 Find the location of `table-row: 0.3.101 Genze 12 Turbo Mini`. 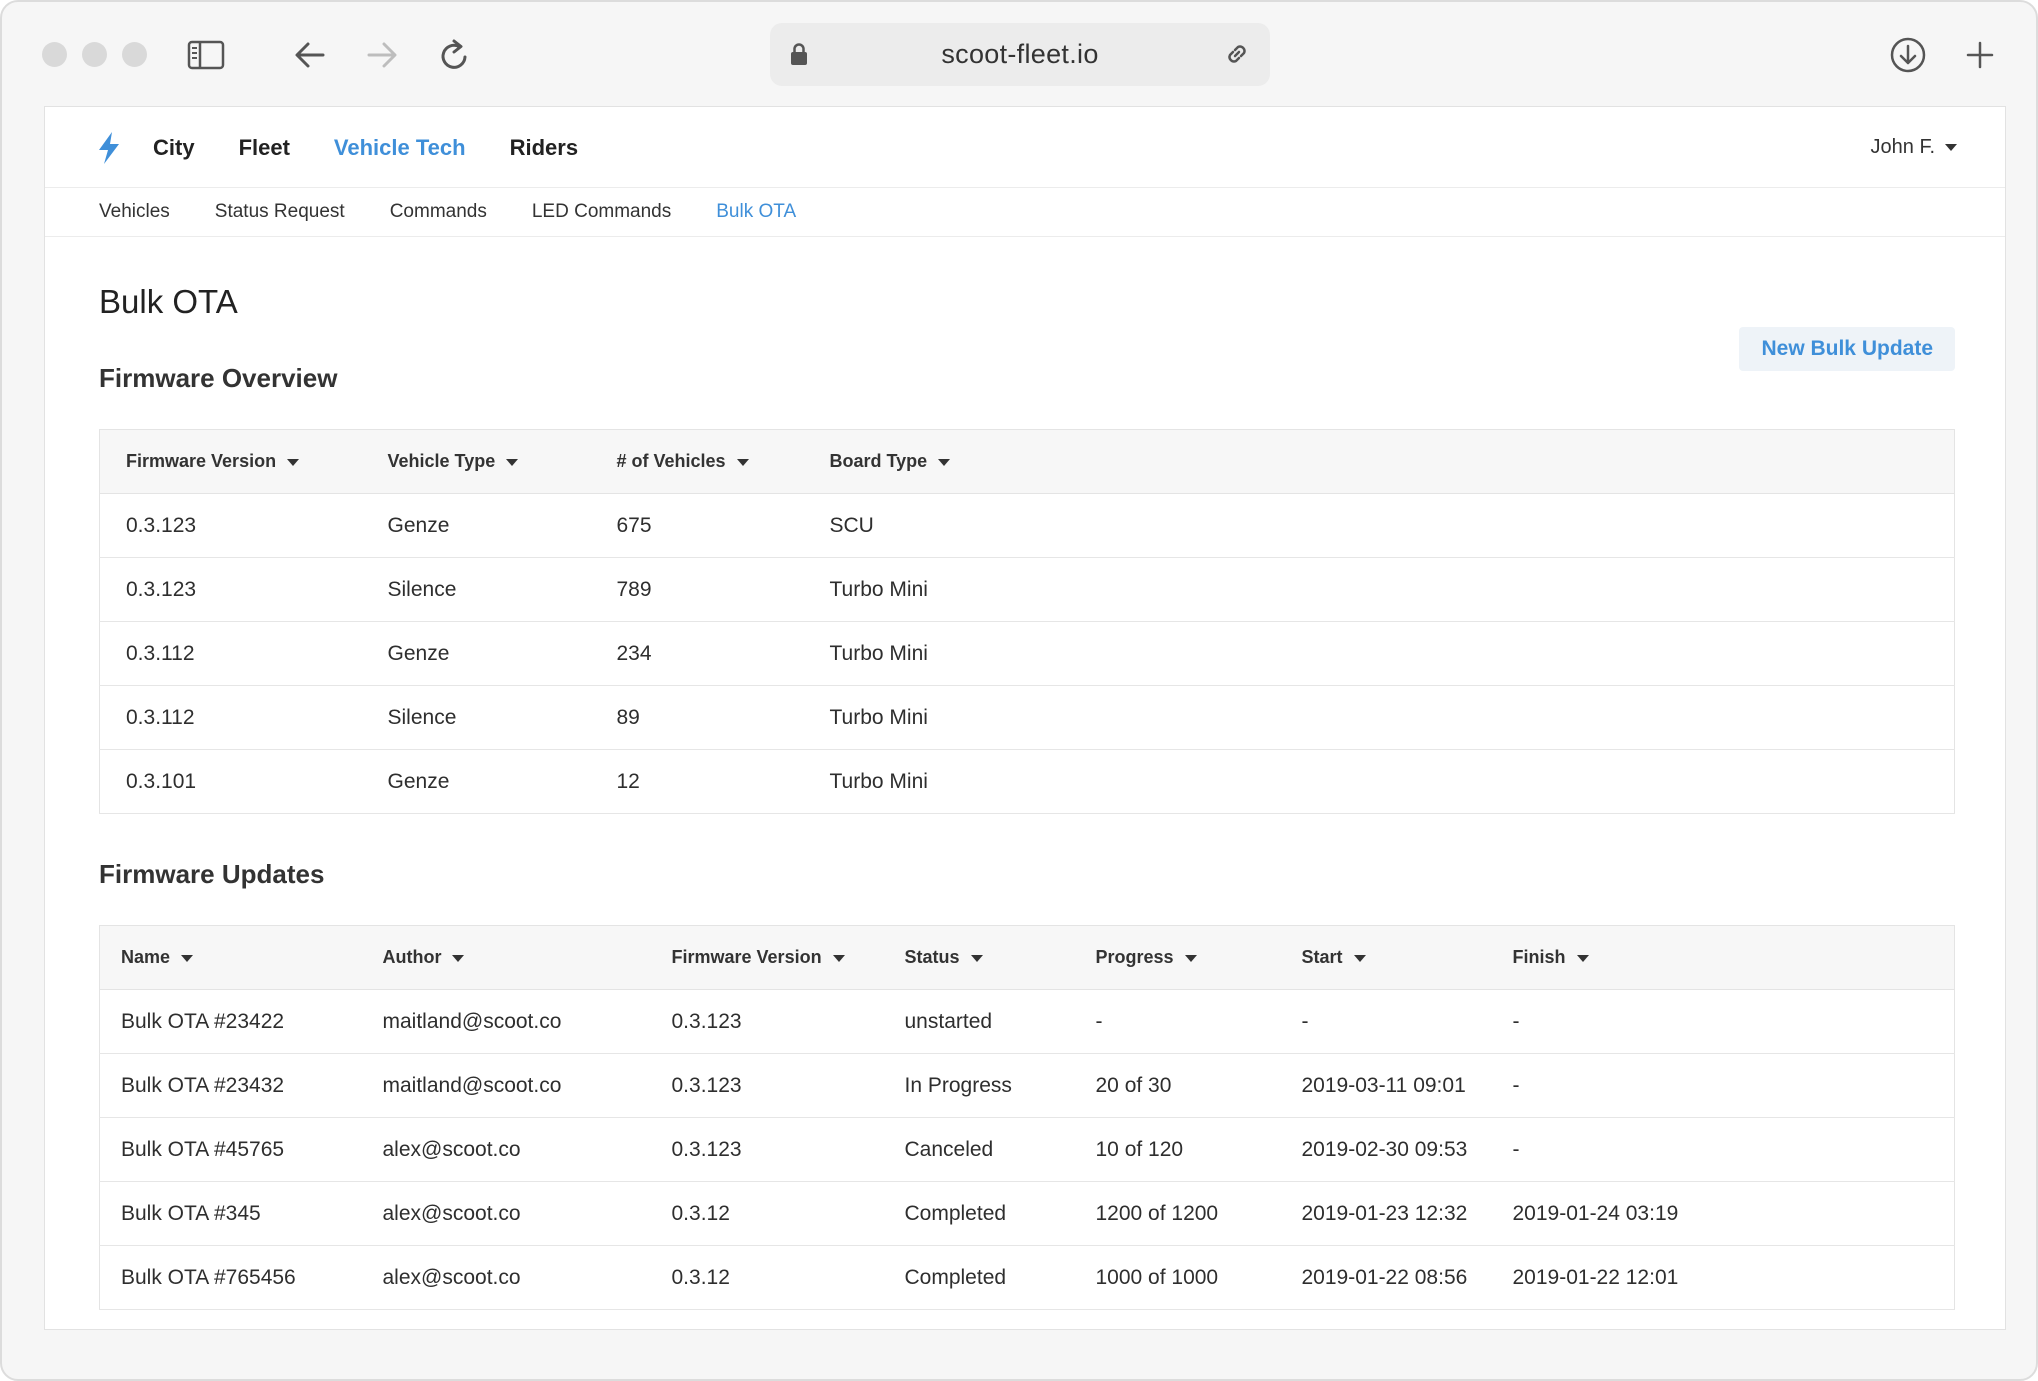

table-row: 0.3.101 Genze 12 Turbo Mini is located at coordinates (1027, 781).